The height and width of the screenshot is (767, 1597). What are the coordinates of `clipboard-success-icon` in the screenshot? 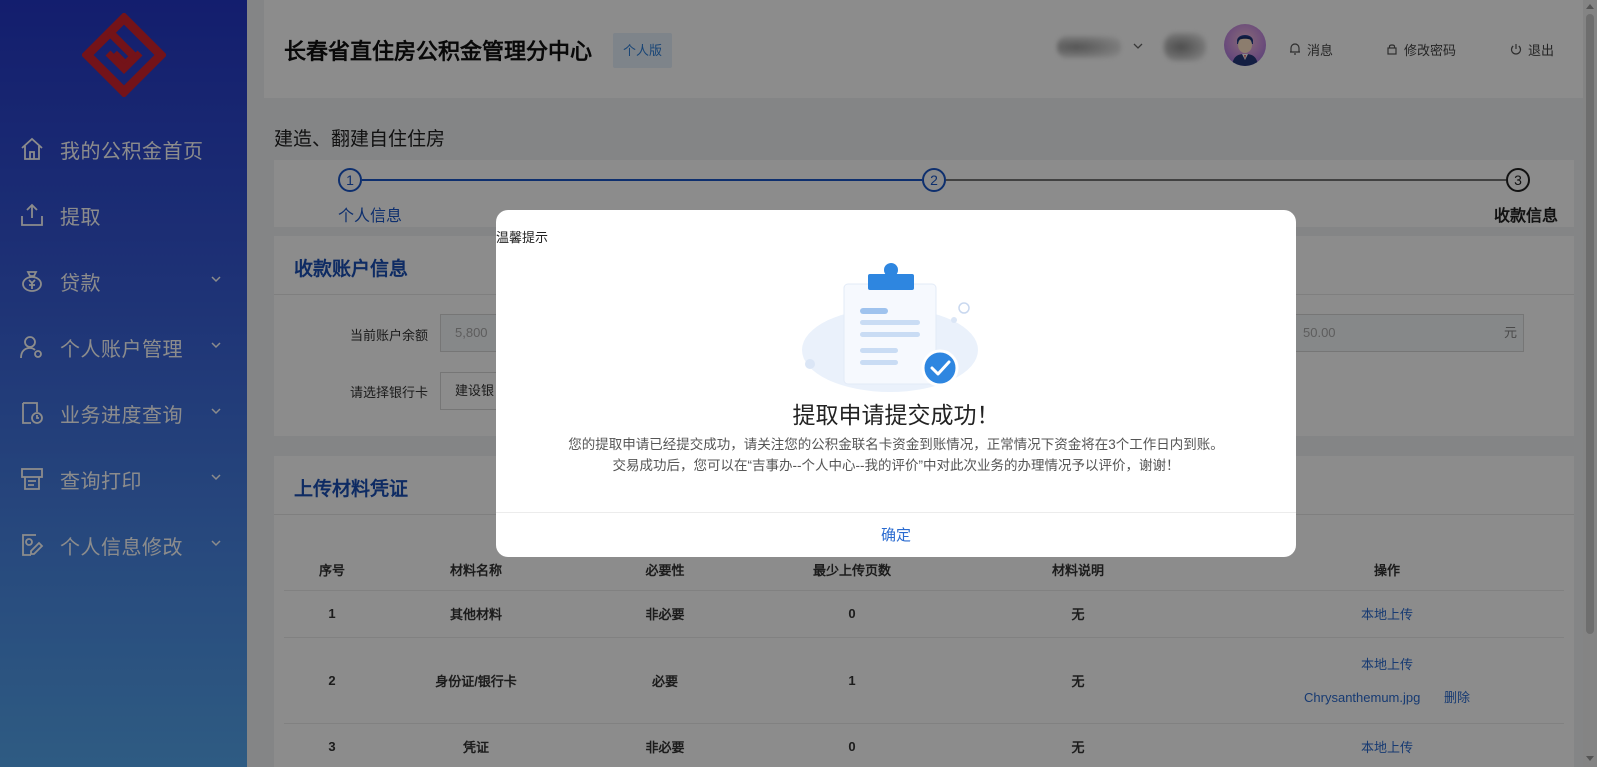 It's located at (890, 327).